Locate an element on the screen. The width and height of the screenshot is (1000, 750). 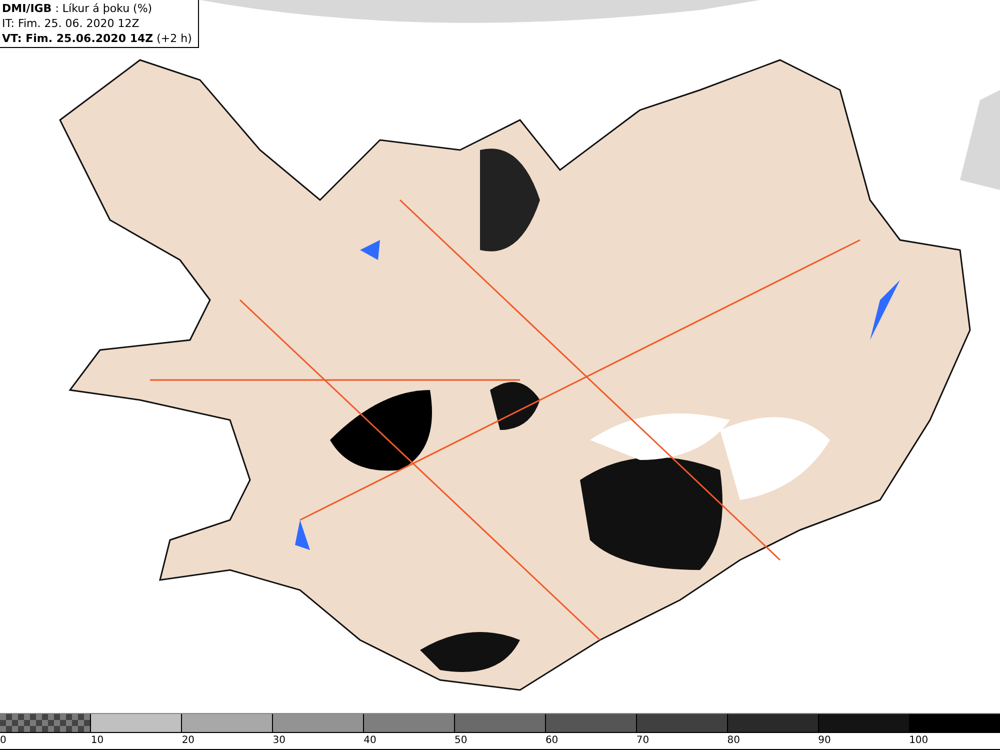
legend-label: 50 is located at coordinates (461, 740).